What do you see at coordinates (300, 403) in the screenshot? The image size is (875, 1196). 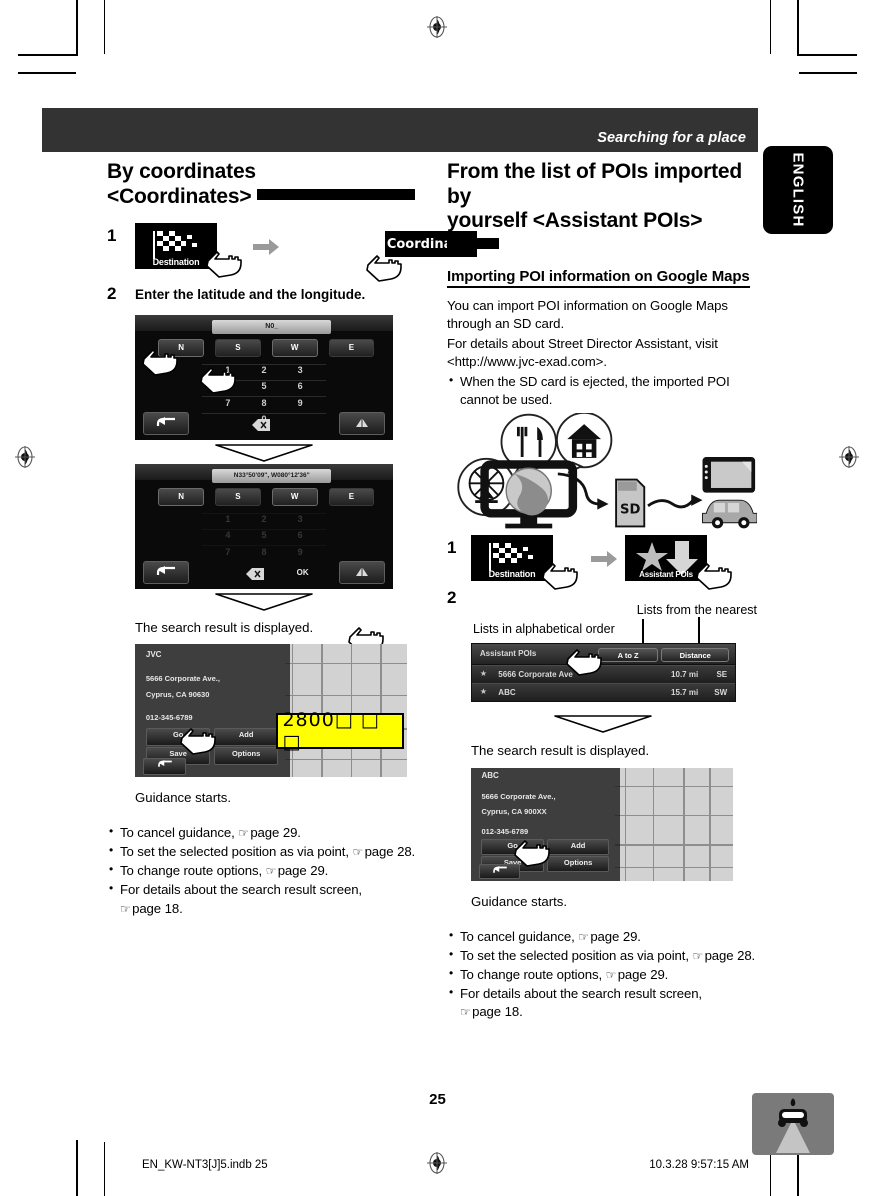 I see `keypad-key-9: 9` at bounding box center [300, 403].